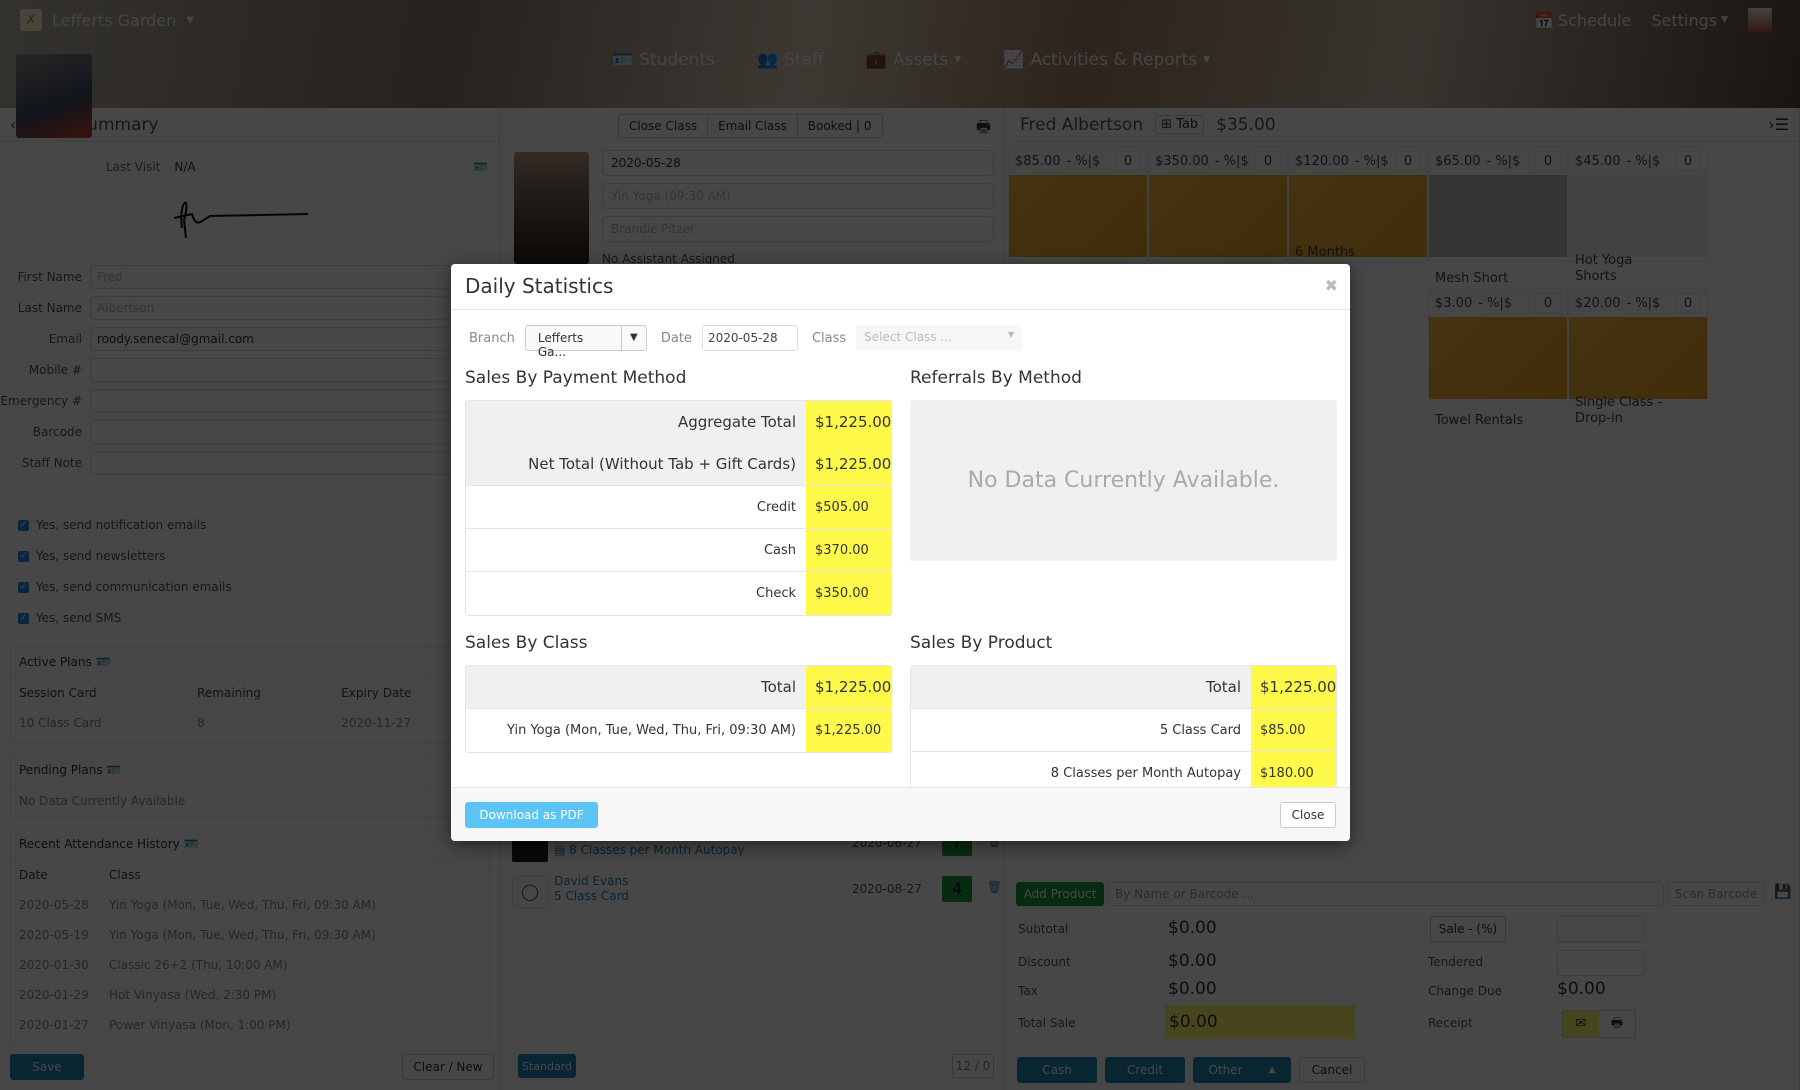 Image resolution: width=1800 pixels, height=1090 pixels. I want to click on close-button: Close, so click(1308, 815).